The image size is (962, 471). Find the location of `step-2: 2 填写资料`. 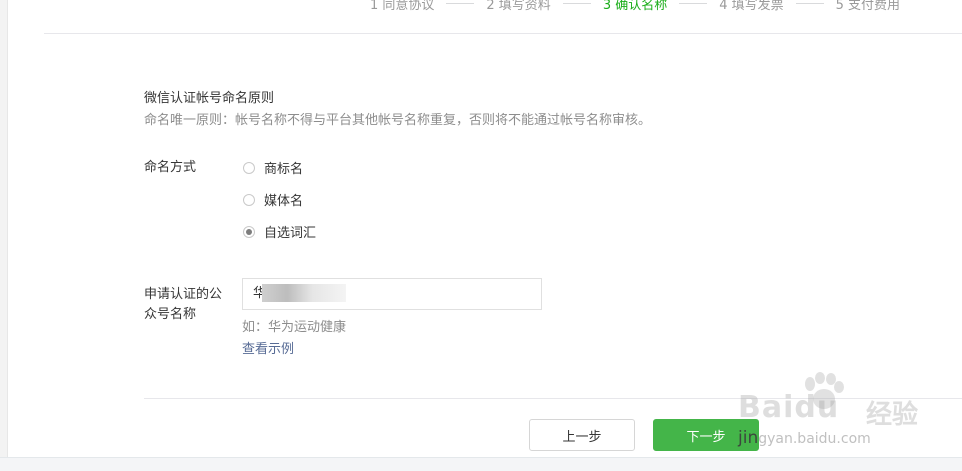

step-2: 2 填写资料 is located at coordinates (518, 6).